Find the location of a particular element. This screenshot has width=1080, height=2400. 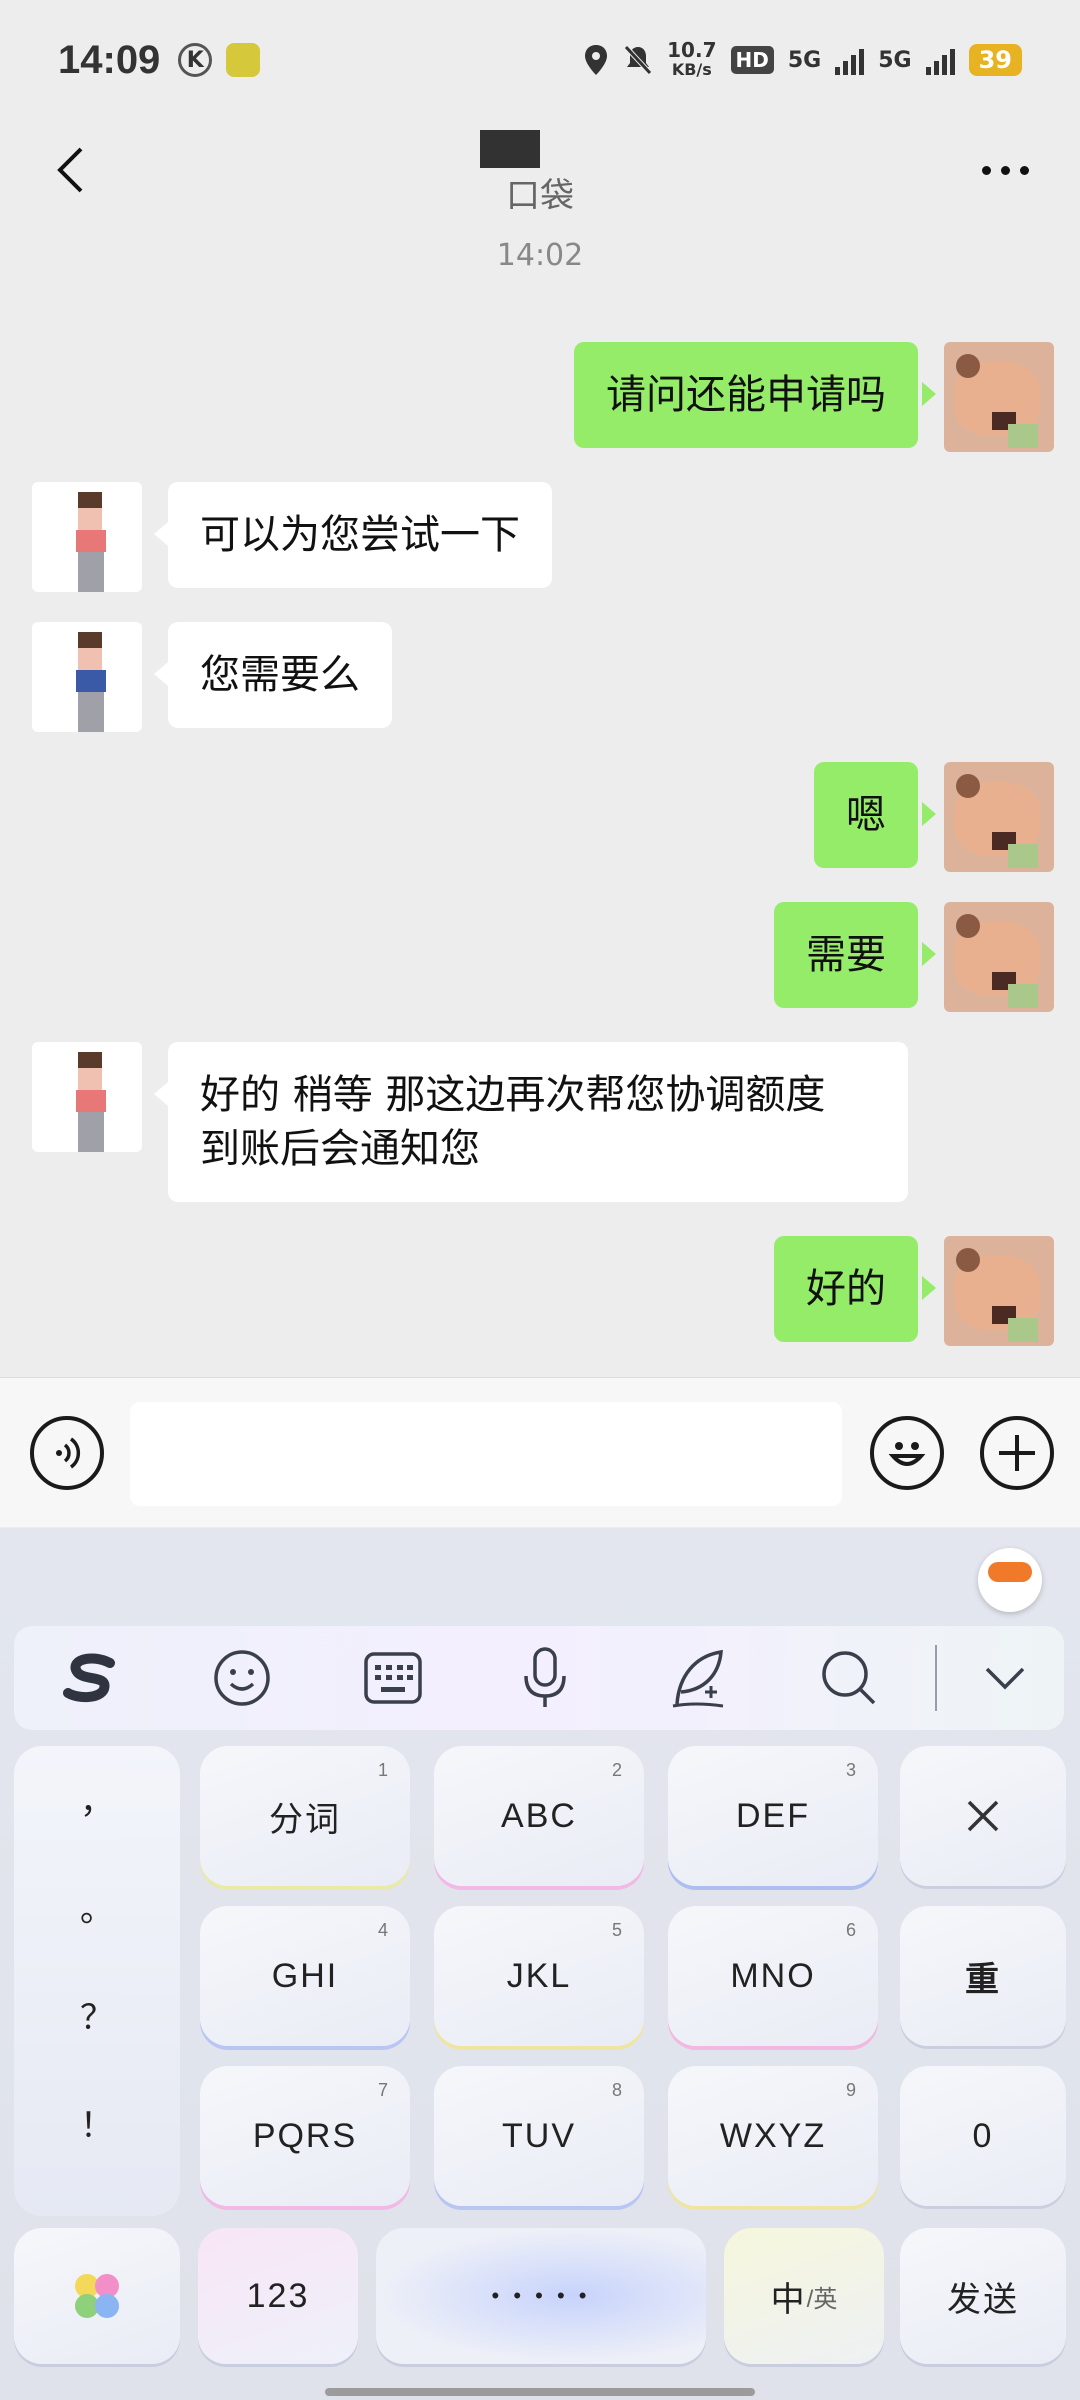

toolbar-divider is located at coordinates (935, 1678).